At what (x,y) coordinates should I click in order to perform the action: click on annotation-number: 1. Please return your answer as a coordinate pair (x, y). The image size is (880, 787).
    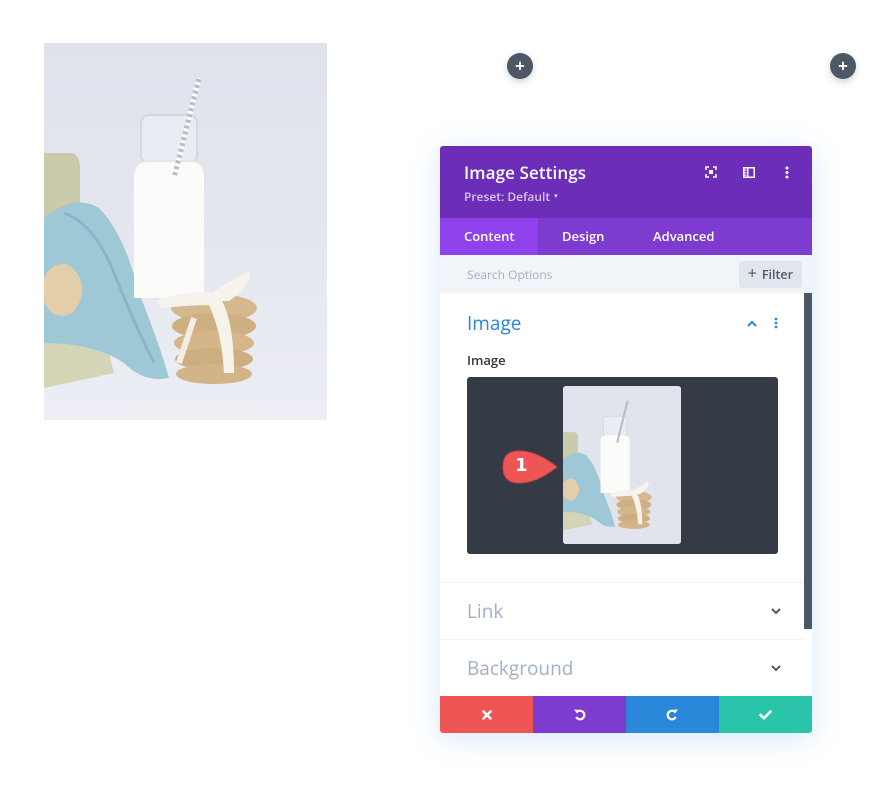
    Looking at the image, I should click on (521, 465).